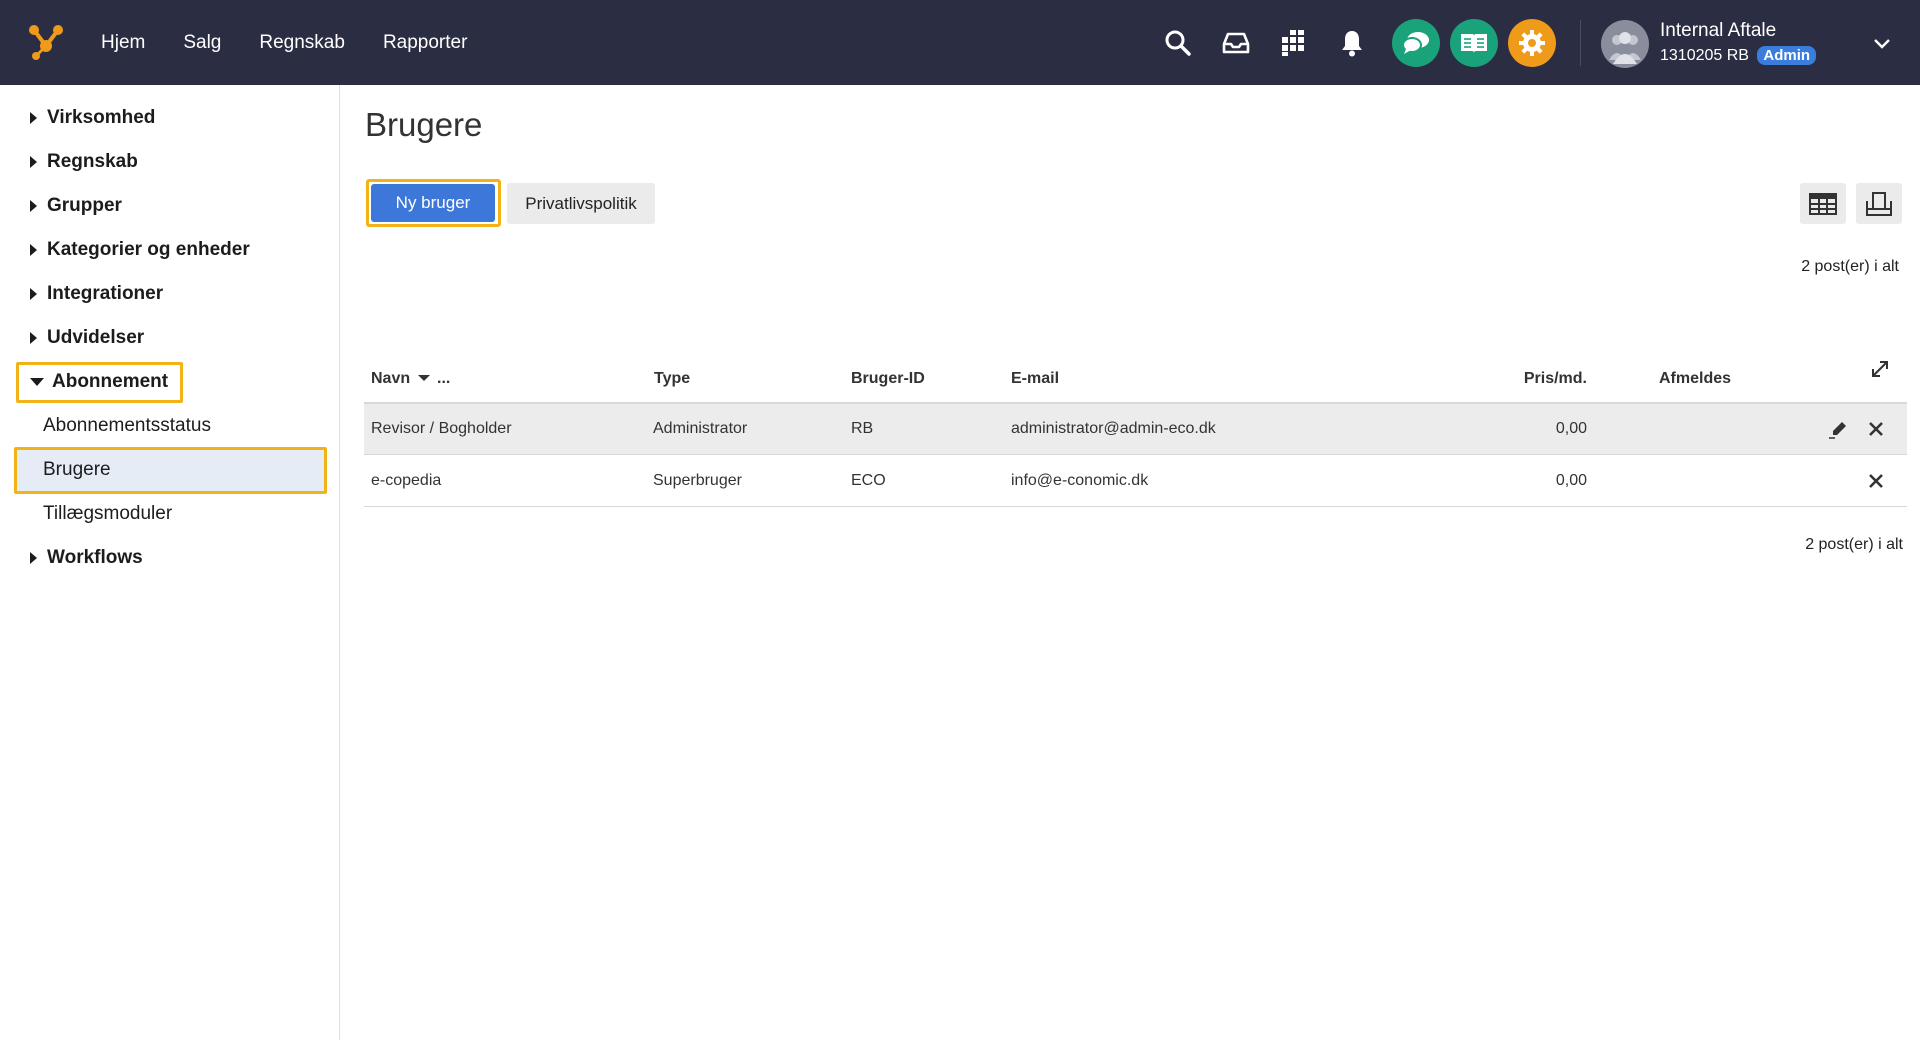  I want to click on inbox-icon, so click(1236, 43).